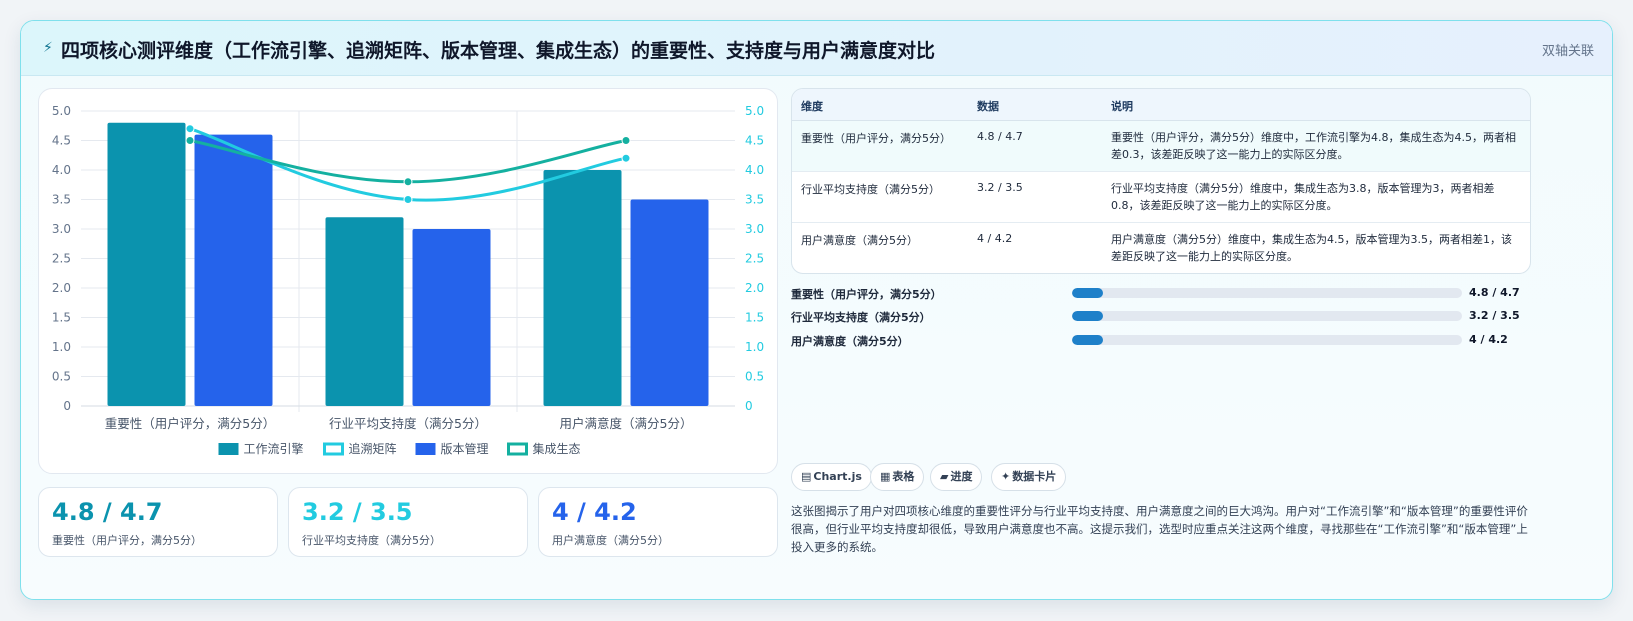 The width and height of the screenshot is (1633, 621). Describe the element at coordinates (866, 294) in the screenshot. I see `progress-label: 重要性（用户评分，满分5分）` at that location.